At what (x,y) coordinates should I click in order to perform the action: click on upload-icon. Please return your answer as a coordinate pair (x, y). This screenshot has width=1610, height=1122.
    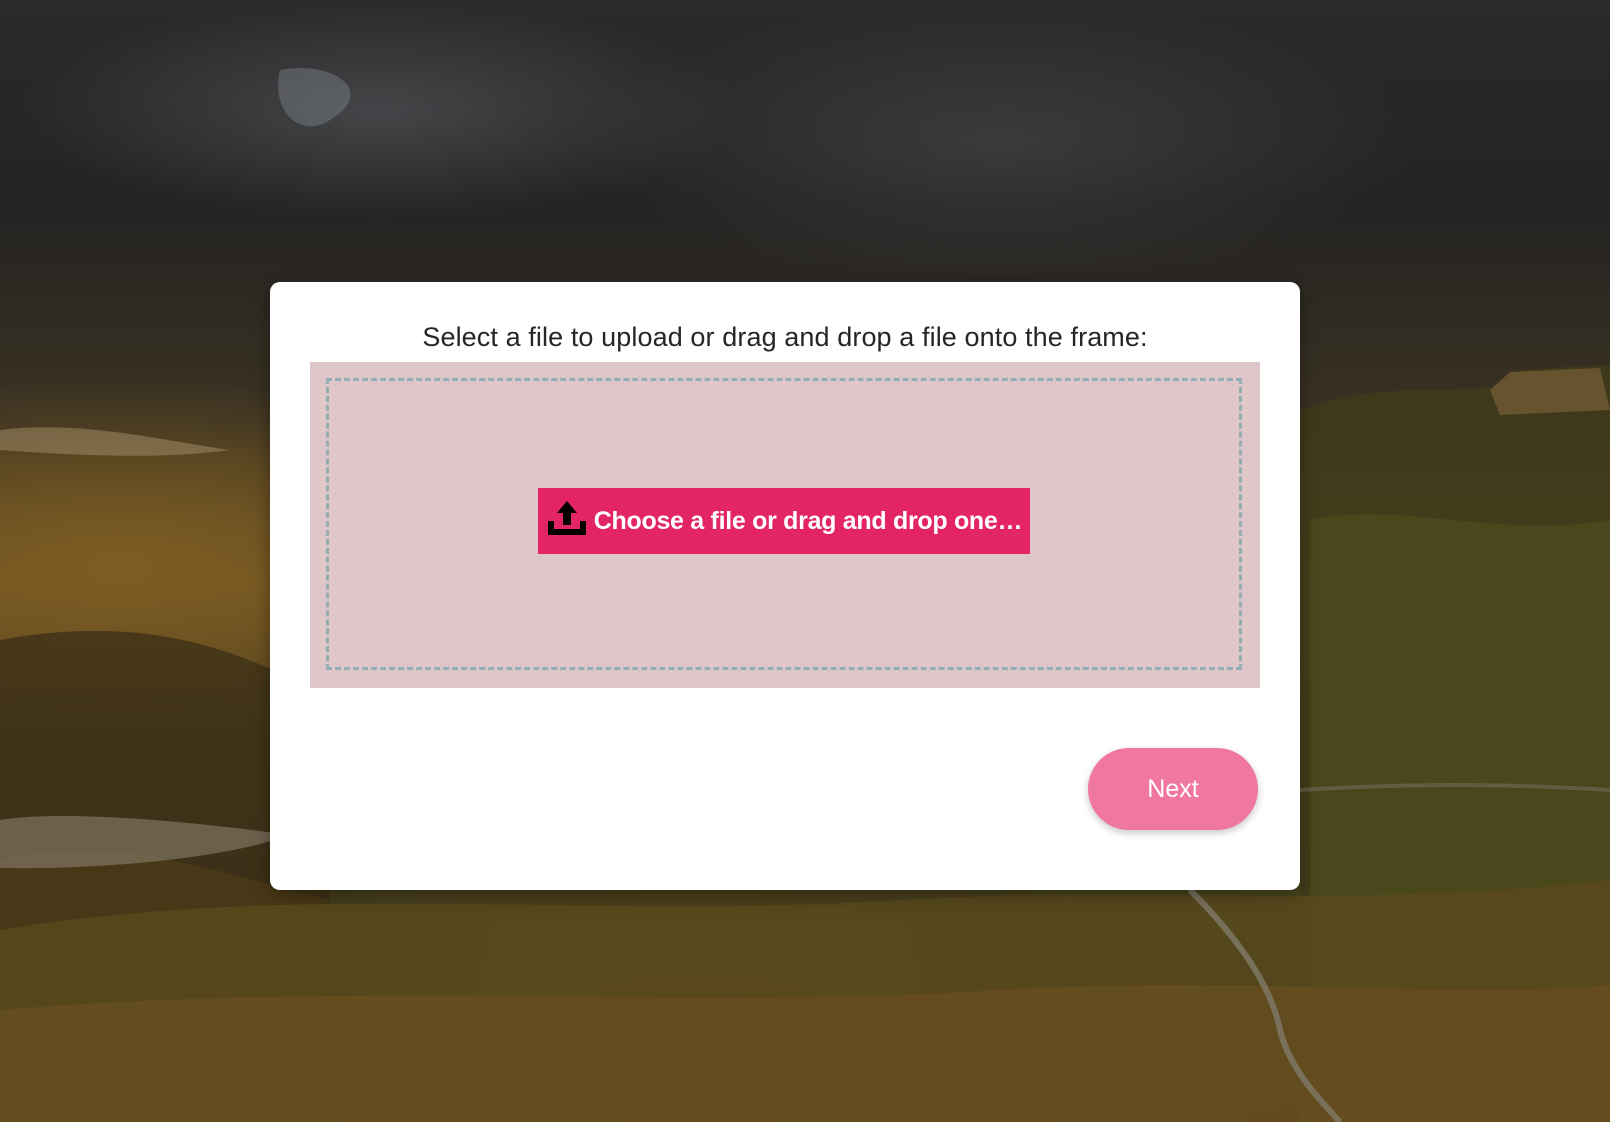
    Looking at the image, I should click on (567, 518).